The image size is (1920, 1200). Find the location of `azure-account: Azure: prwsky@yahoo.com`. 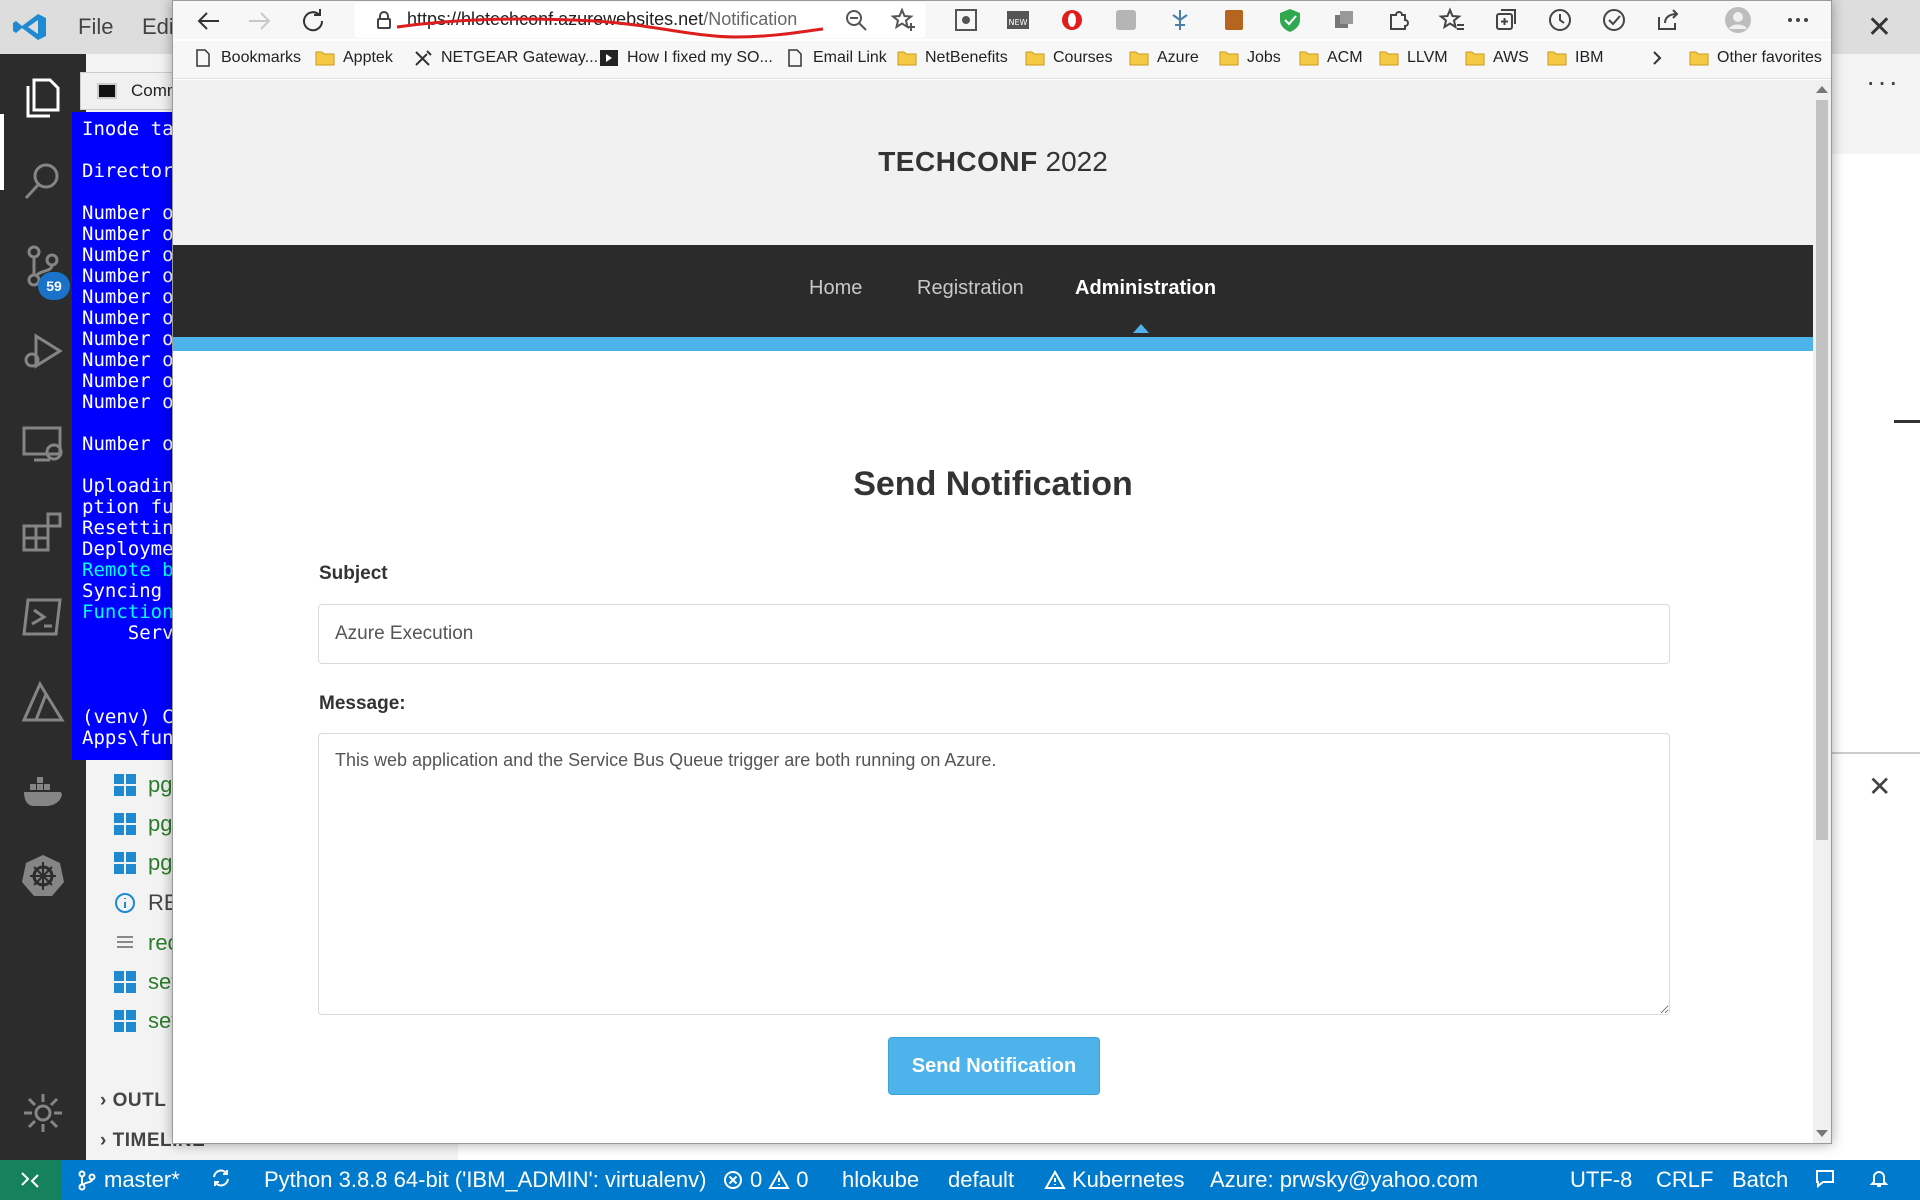

azure-account: Azure: prwsky@yahoo.com is located at coordinates (1344, 1180).